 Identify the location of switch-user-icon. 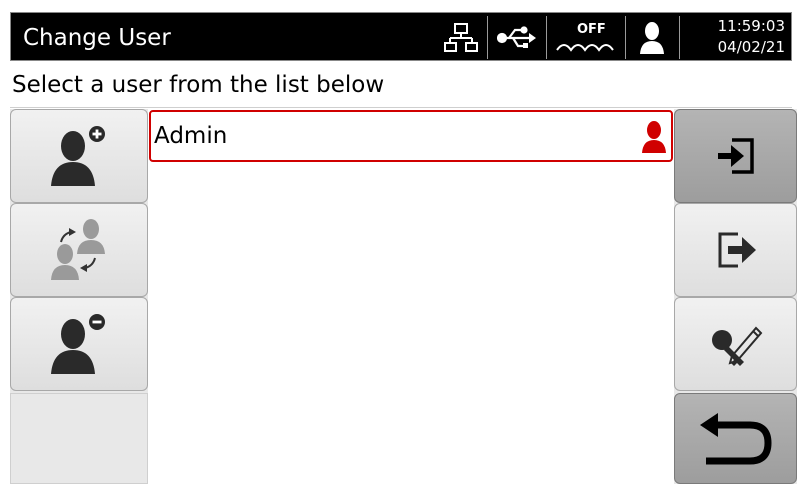
(78, 249).